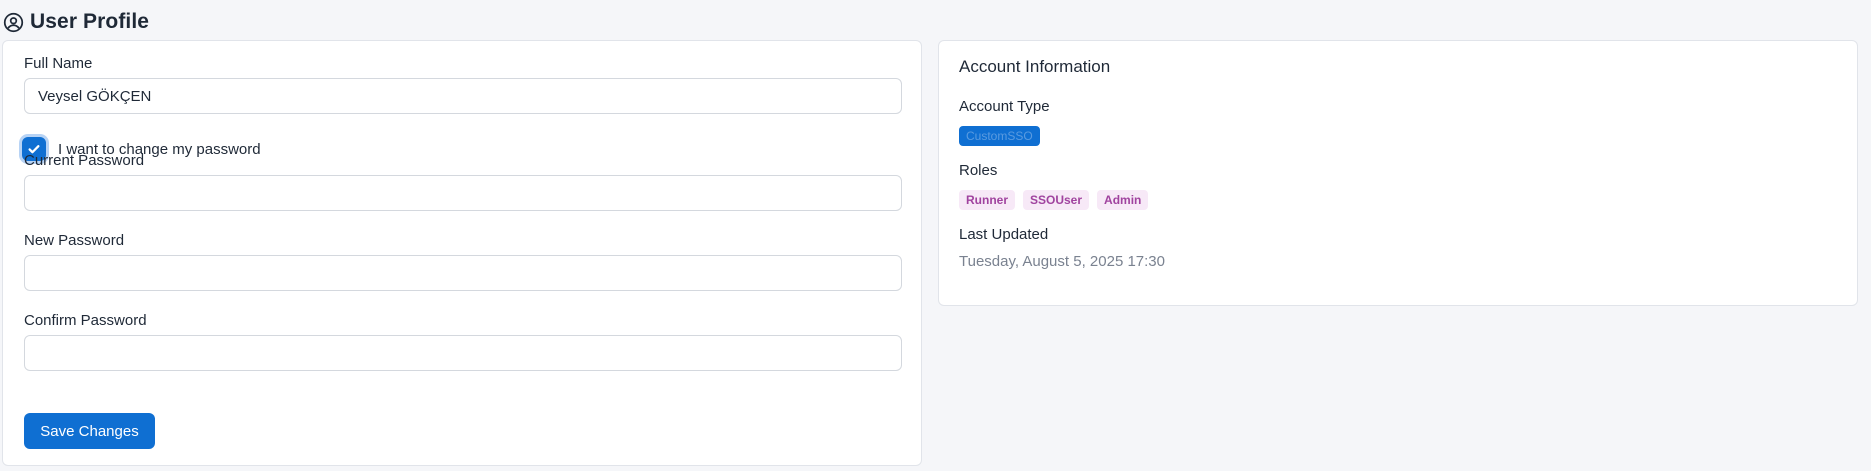 Image resolution: width=1871 pixels, height=471 pixels. I want to click on page-header: User Profile, so click(76, 22).